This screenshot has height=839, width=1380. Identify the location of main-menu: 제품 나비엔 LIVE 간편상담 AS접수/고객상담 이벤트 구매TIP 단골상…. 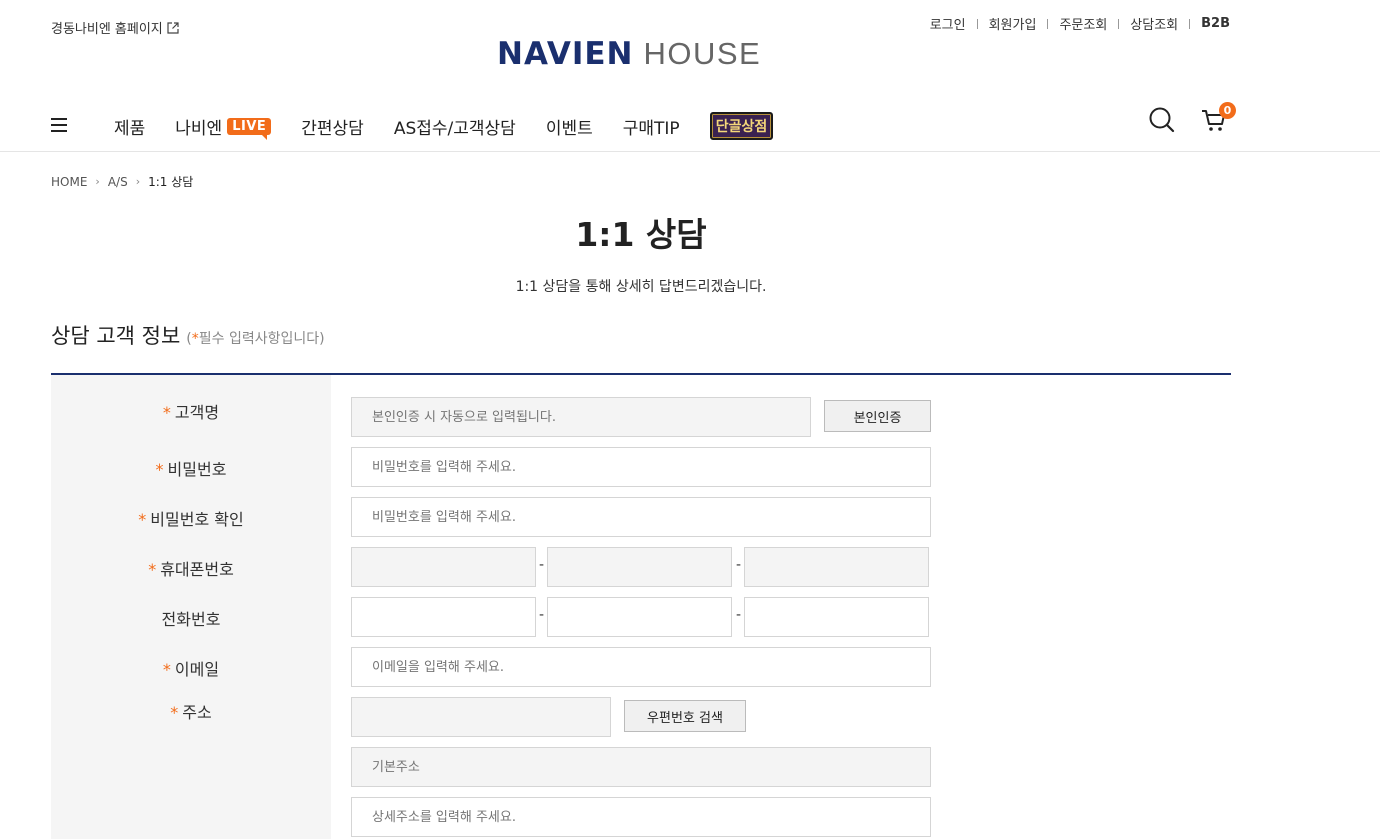
(444, 126).